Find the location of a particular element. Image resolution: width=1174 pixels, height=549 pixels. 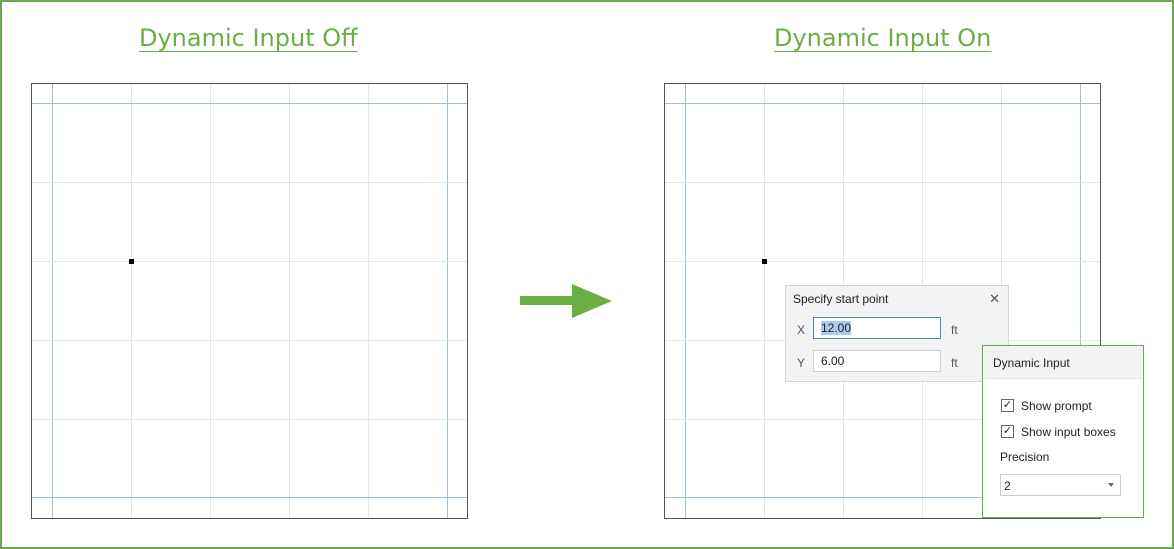

x-label: X is located at coordinates (801, 330).